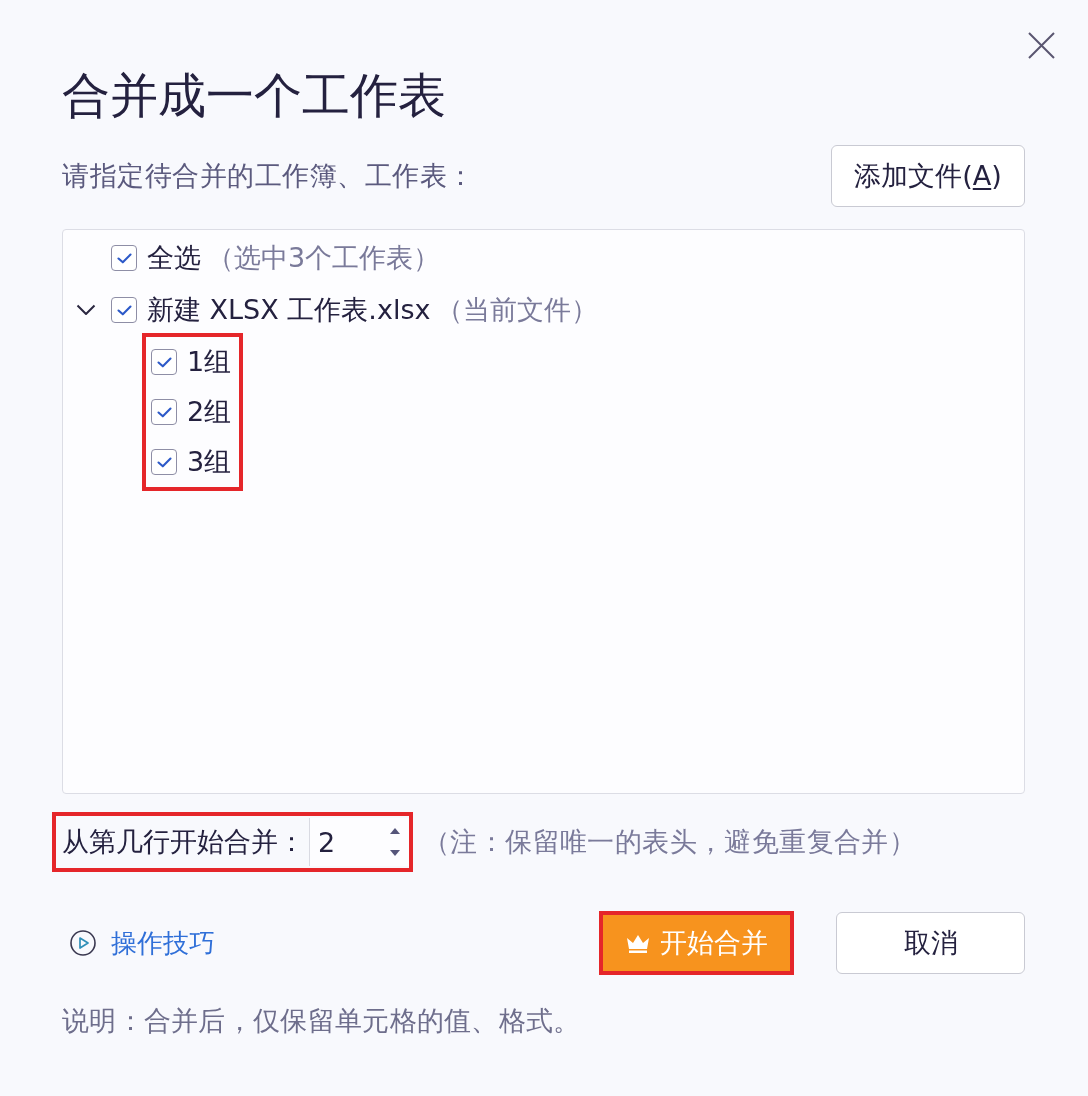 The image size is (1088, 1096). Describe the element at coordinates (209, 412) in the screenshot. I see `sheet-label: 2组` at that location.